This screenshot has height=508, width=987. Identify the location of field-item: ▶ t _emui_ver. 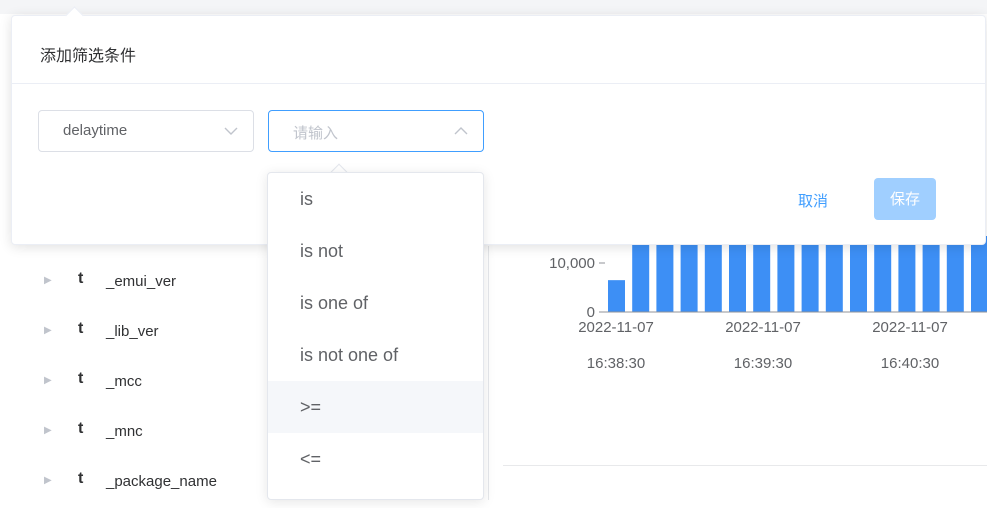
(154, 283).